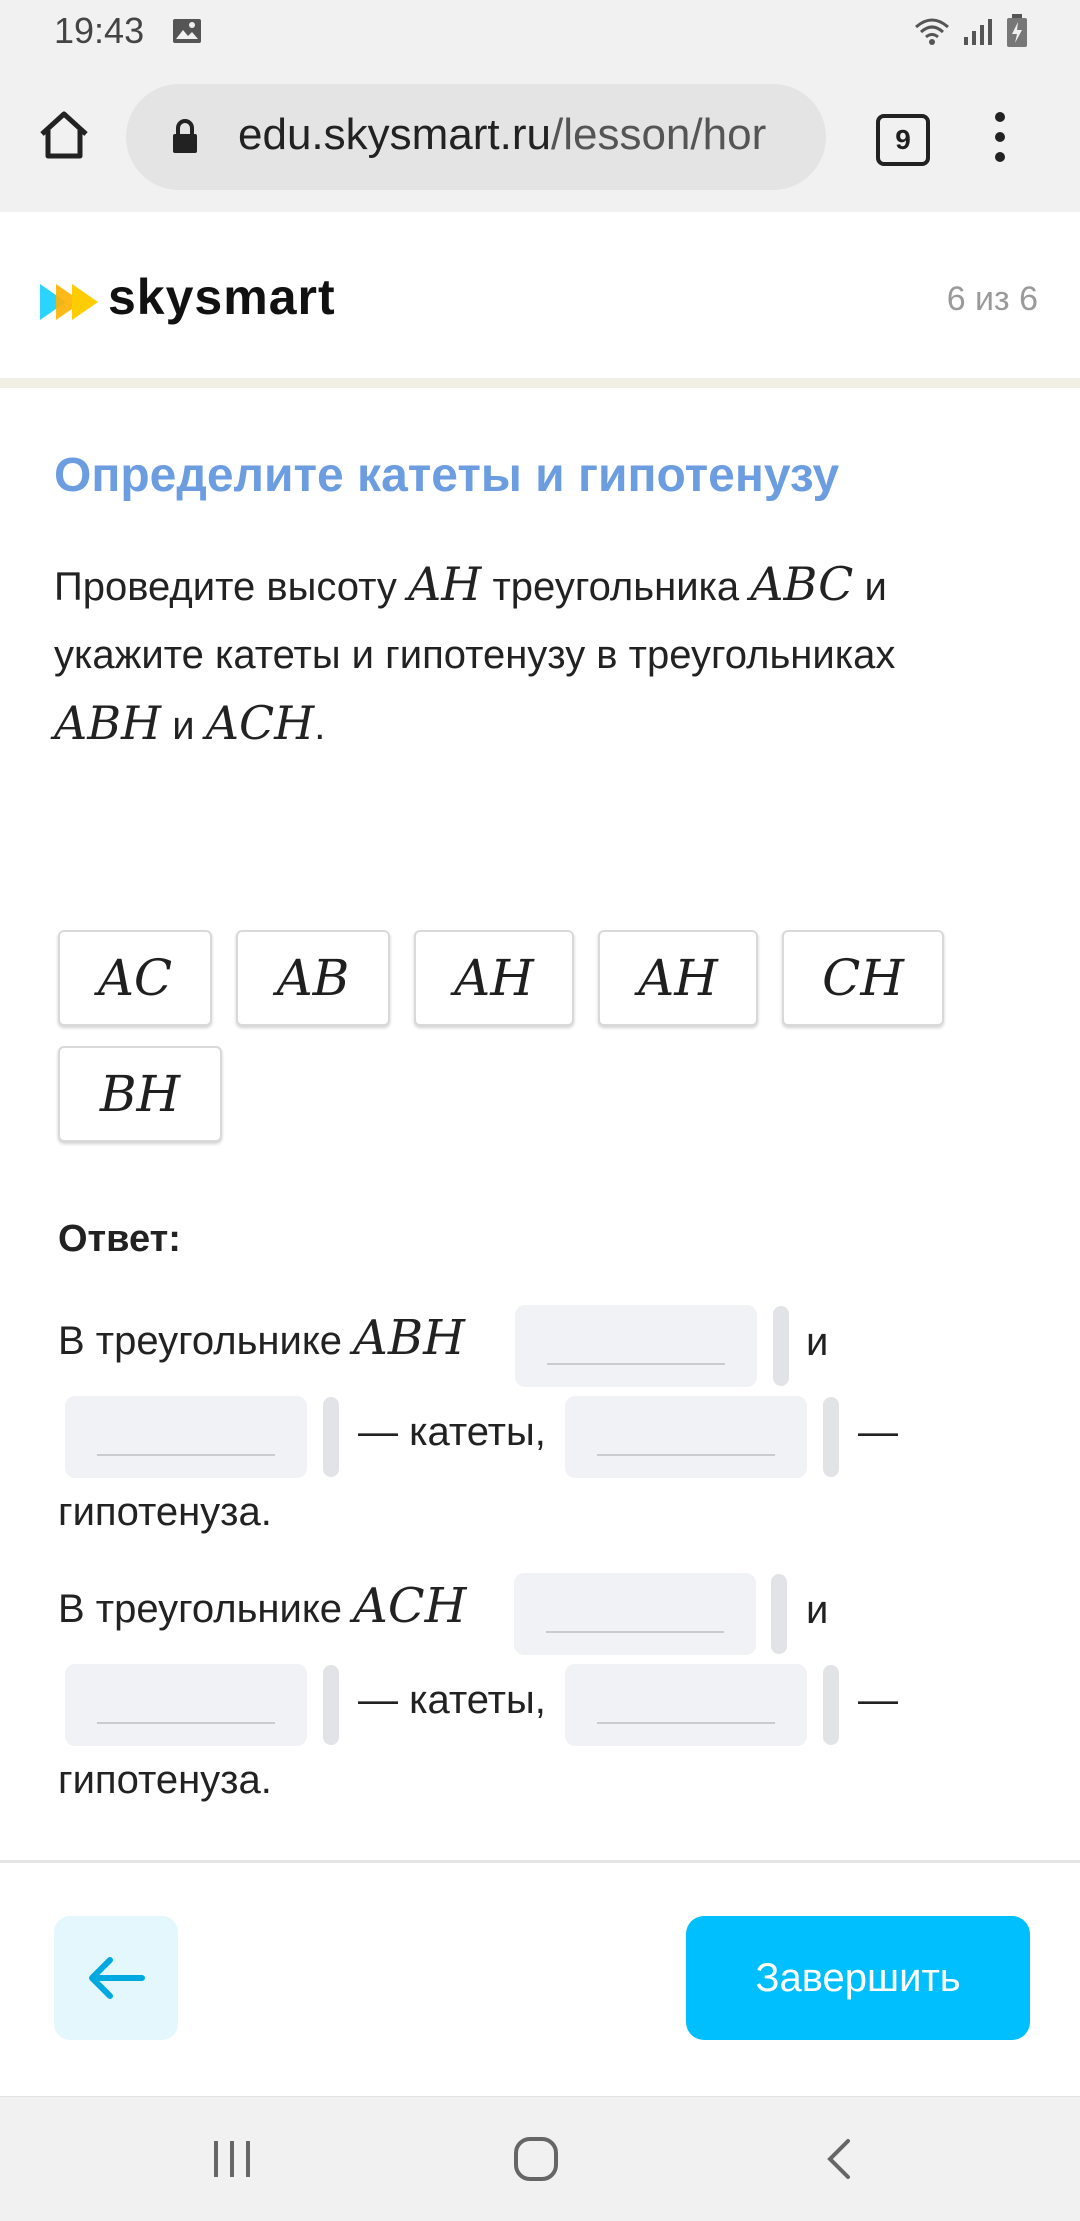 This screenshot has width=1080, height=2221. I want to click on finish-button: Завершить, so click(858, 1978).